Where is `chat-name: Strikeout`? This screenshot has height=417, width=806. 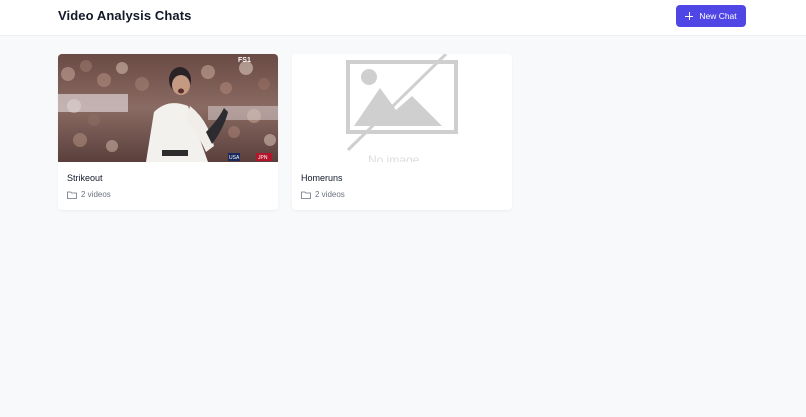 chat-name: Strikeout is located at coordinates (85, 178).